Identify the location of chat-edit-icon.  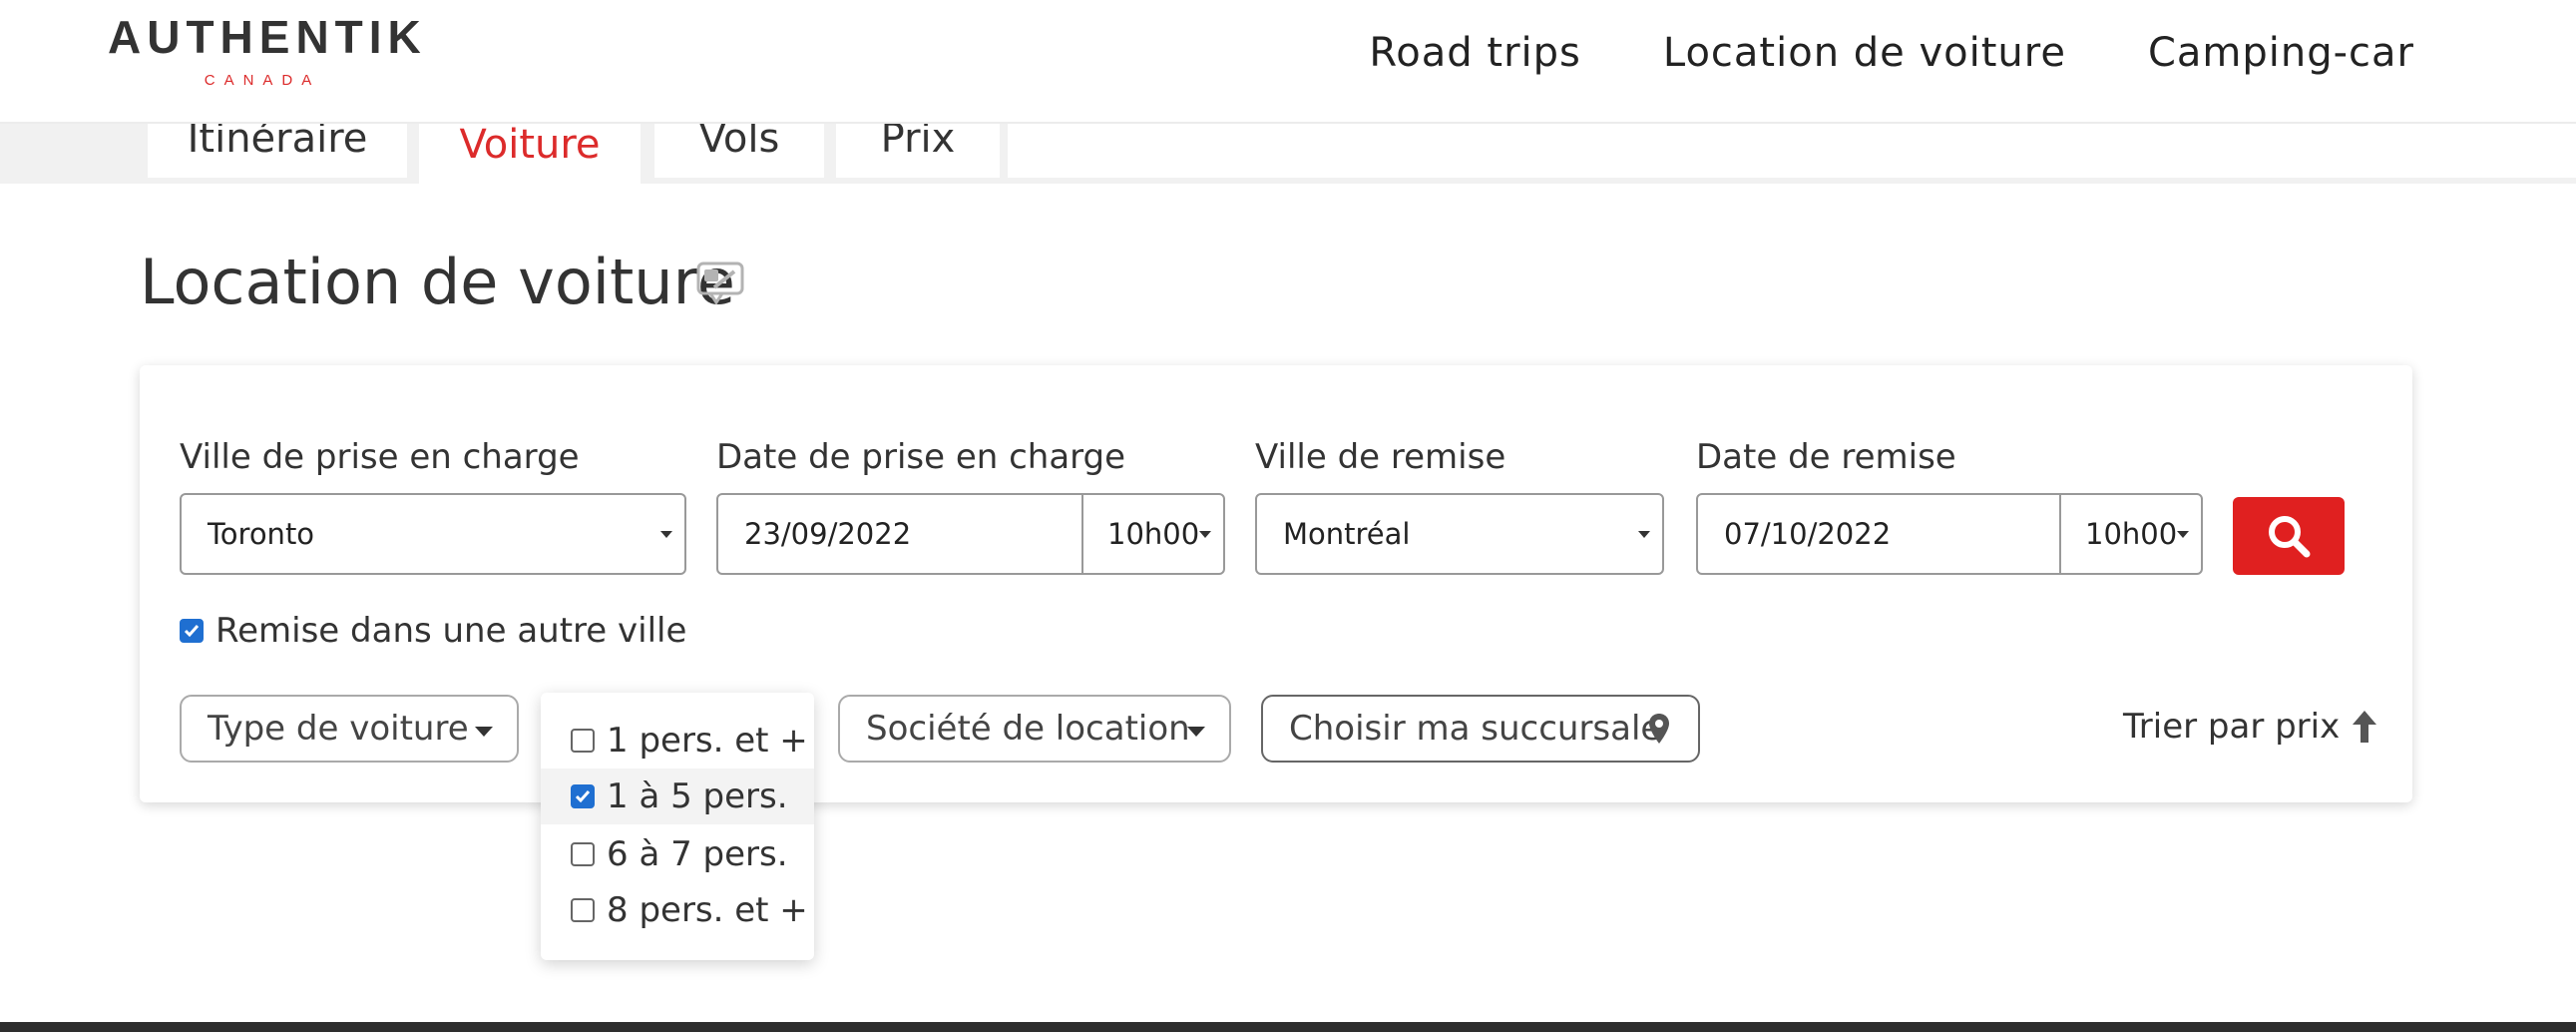
(721, 285).